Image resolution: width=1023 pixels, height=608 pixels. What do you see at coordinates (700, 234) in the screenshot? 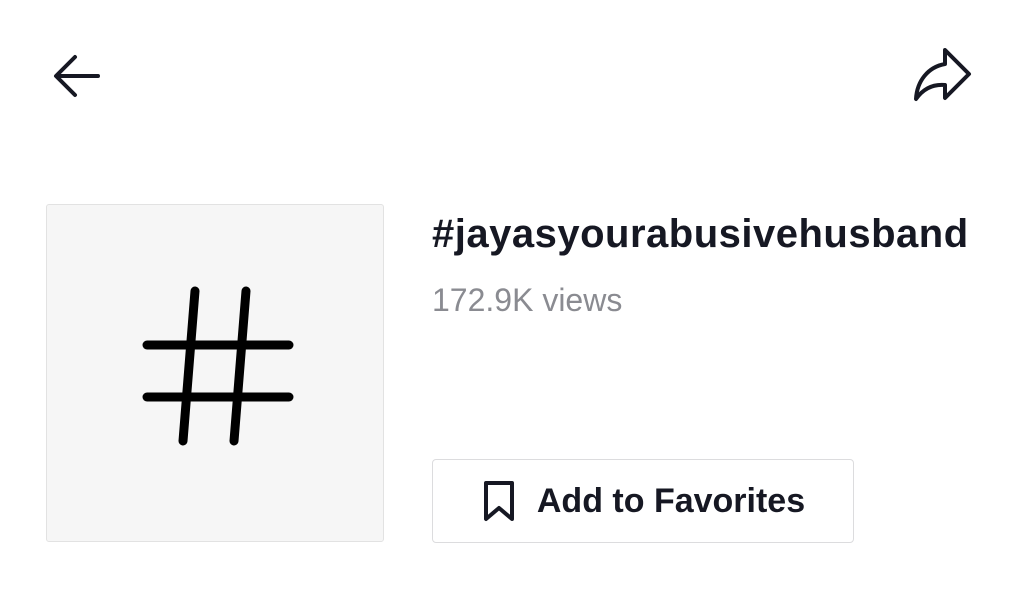
I see `hashtag-title: #jayasyourabusivehusband` at bounding box center [700, 234].